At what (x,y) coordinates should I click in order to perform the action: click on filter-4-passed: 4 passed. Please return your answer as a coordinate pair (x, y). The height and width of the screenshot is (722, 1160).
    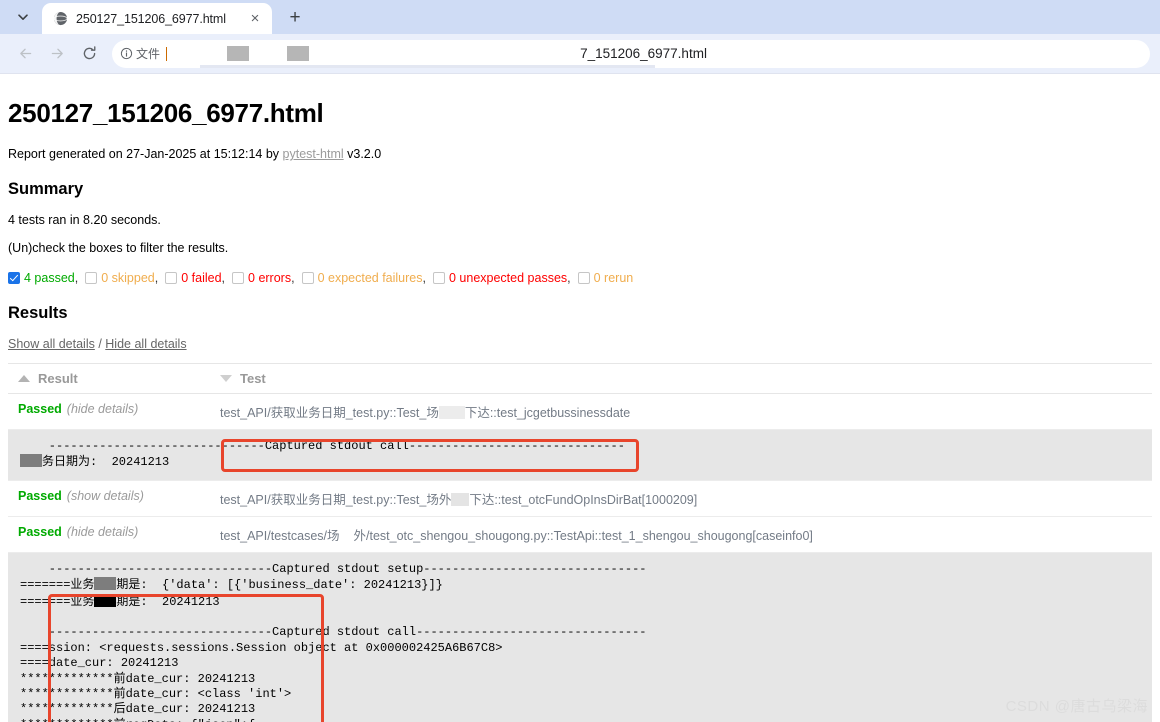
    Looking at the image, I should click on (41, 278).